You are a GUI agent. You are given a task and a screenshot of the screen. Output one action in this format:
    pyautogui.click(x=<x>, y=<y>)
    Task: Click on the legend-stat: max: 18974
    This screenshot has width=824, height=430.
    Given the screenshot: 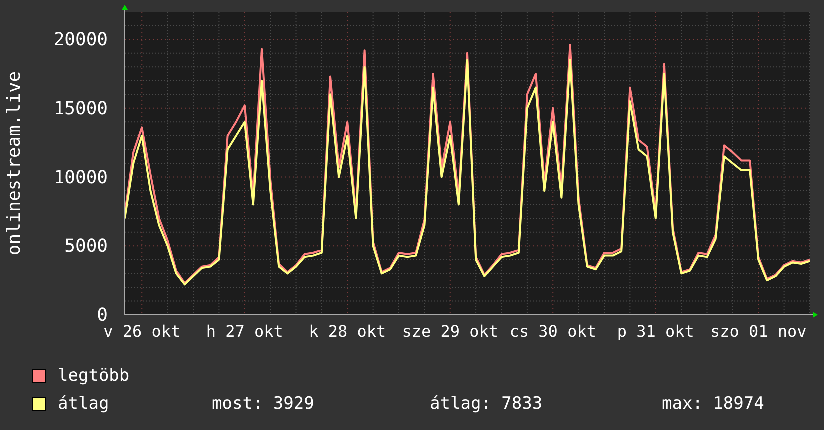 What is the action you would take?
    pyautogui.click(x=713, y=404)
    